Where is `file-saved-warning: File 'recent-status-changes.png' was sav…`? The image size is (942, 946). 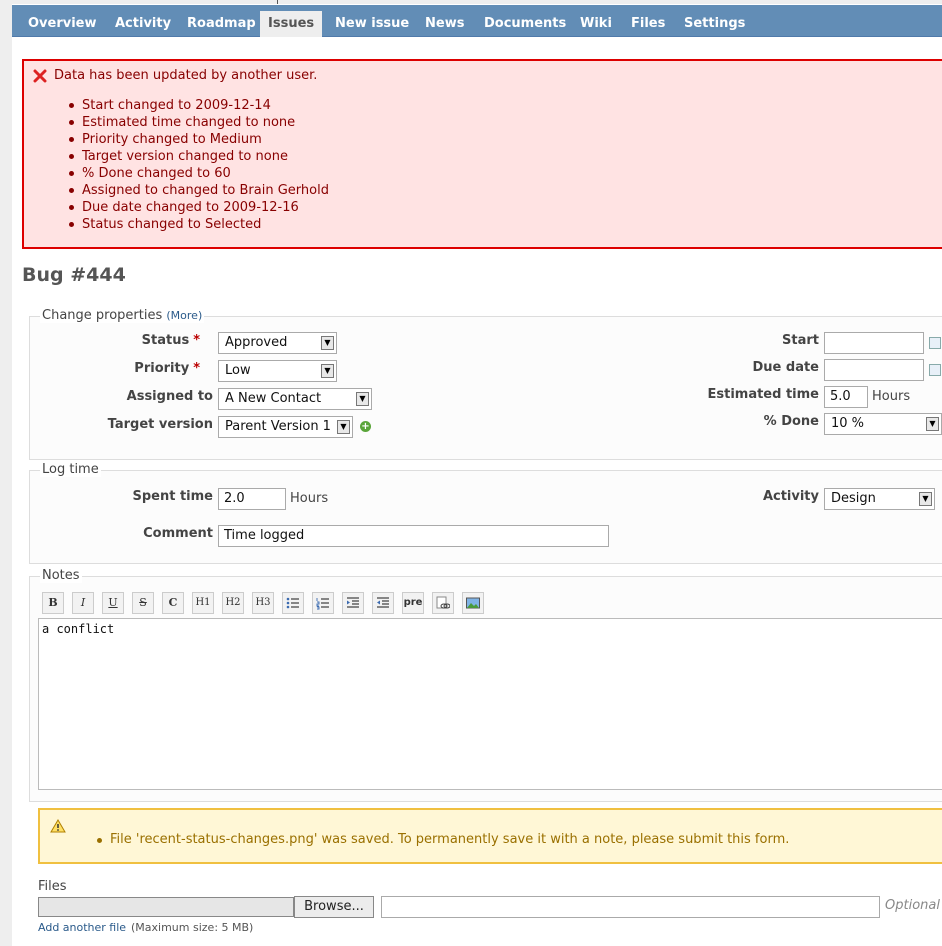 file-saved-warning: File 'recent-status-changes.png' was sav… is located at coordinates (490, 836).